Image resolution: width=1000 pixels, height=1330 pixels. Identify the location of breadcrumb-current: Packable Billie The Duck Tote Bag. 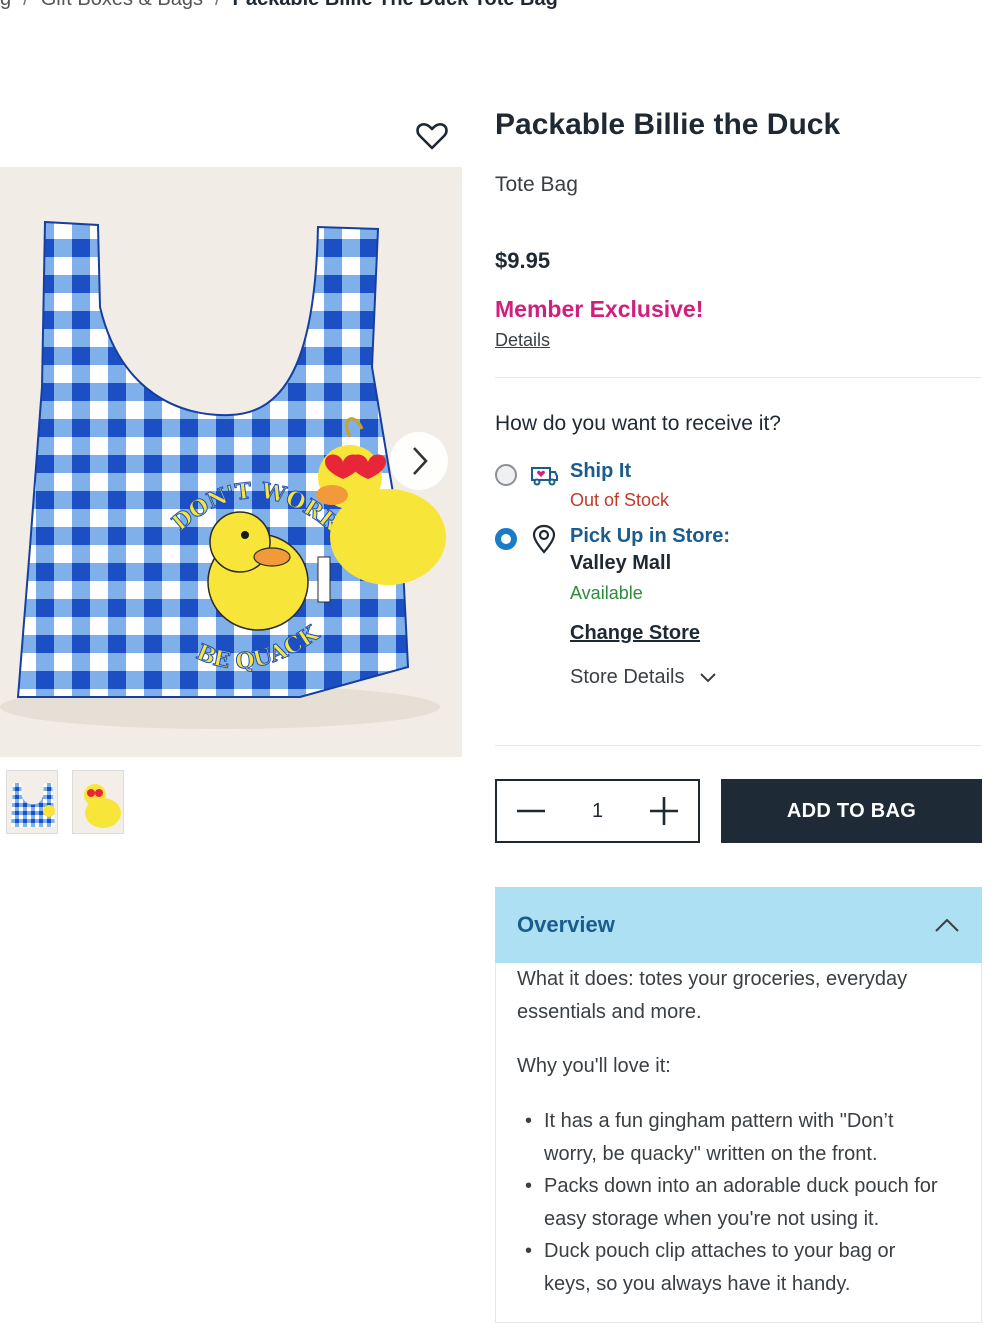
(395, 5).